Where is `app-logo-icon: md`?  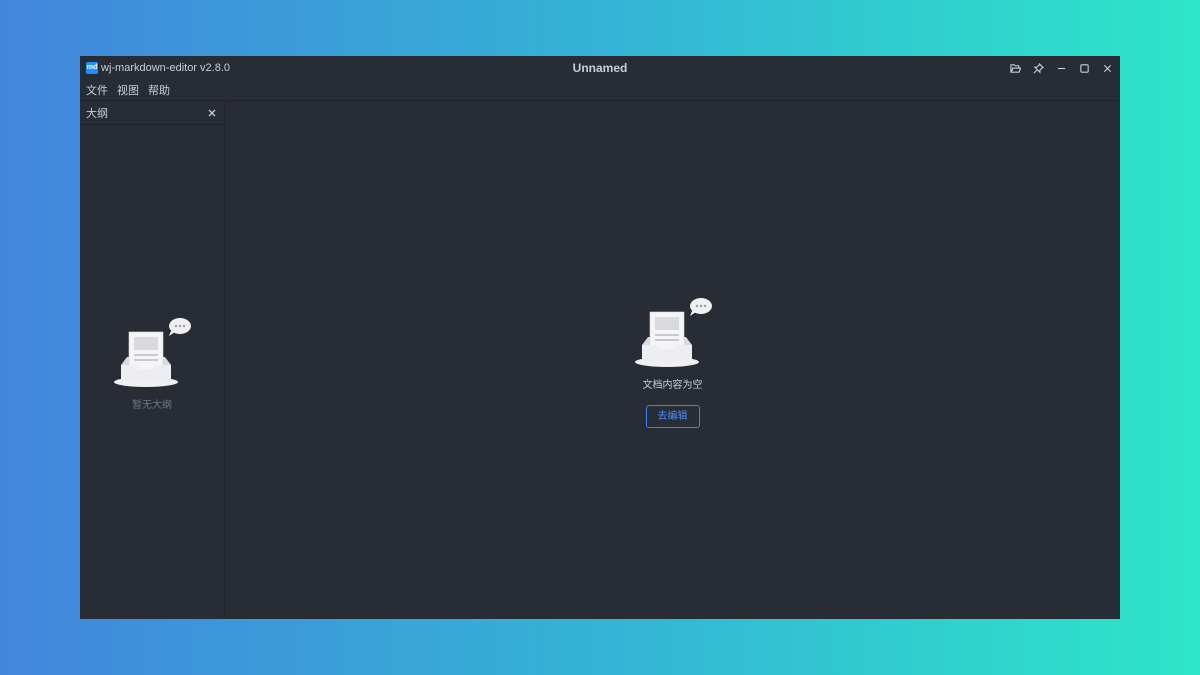 app-logo-icon: md is located at coordinates (92, 68).